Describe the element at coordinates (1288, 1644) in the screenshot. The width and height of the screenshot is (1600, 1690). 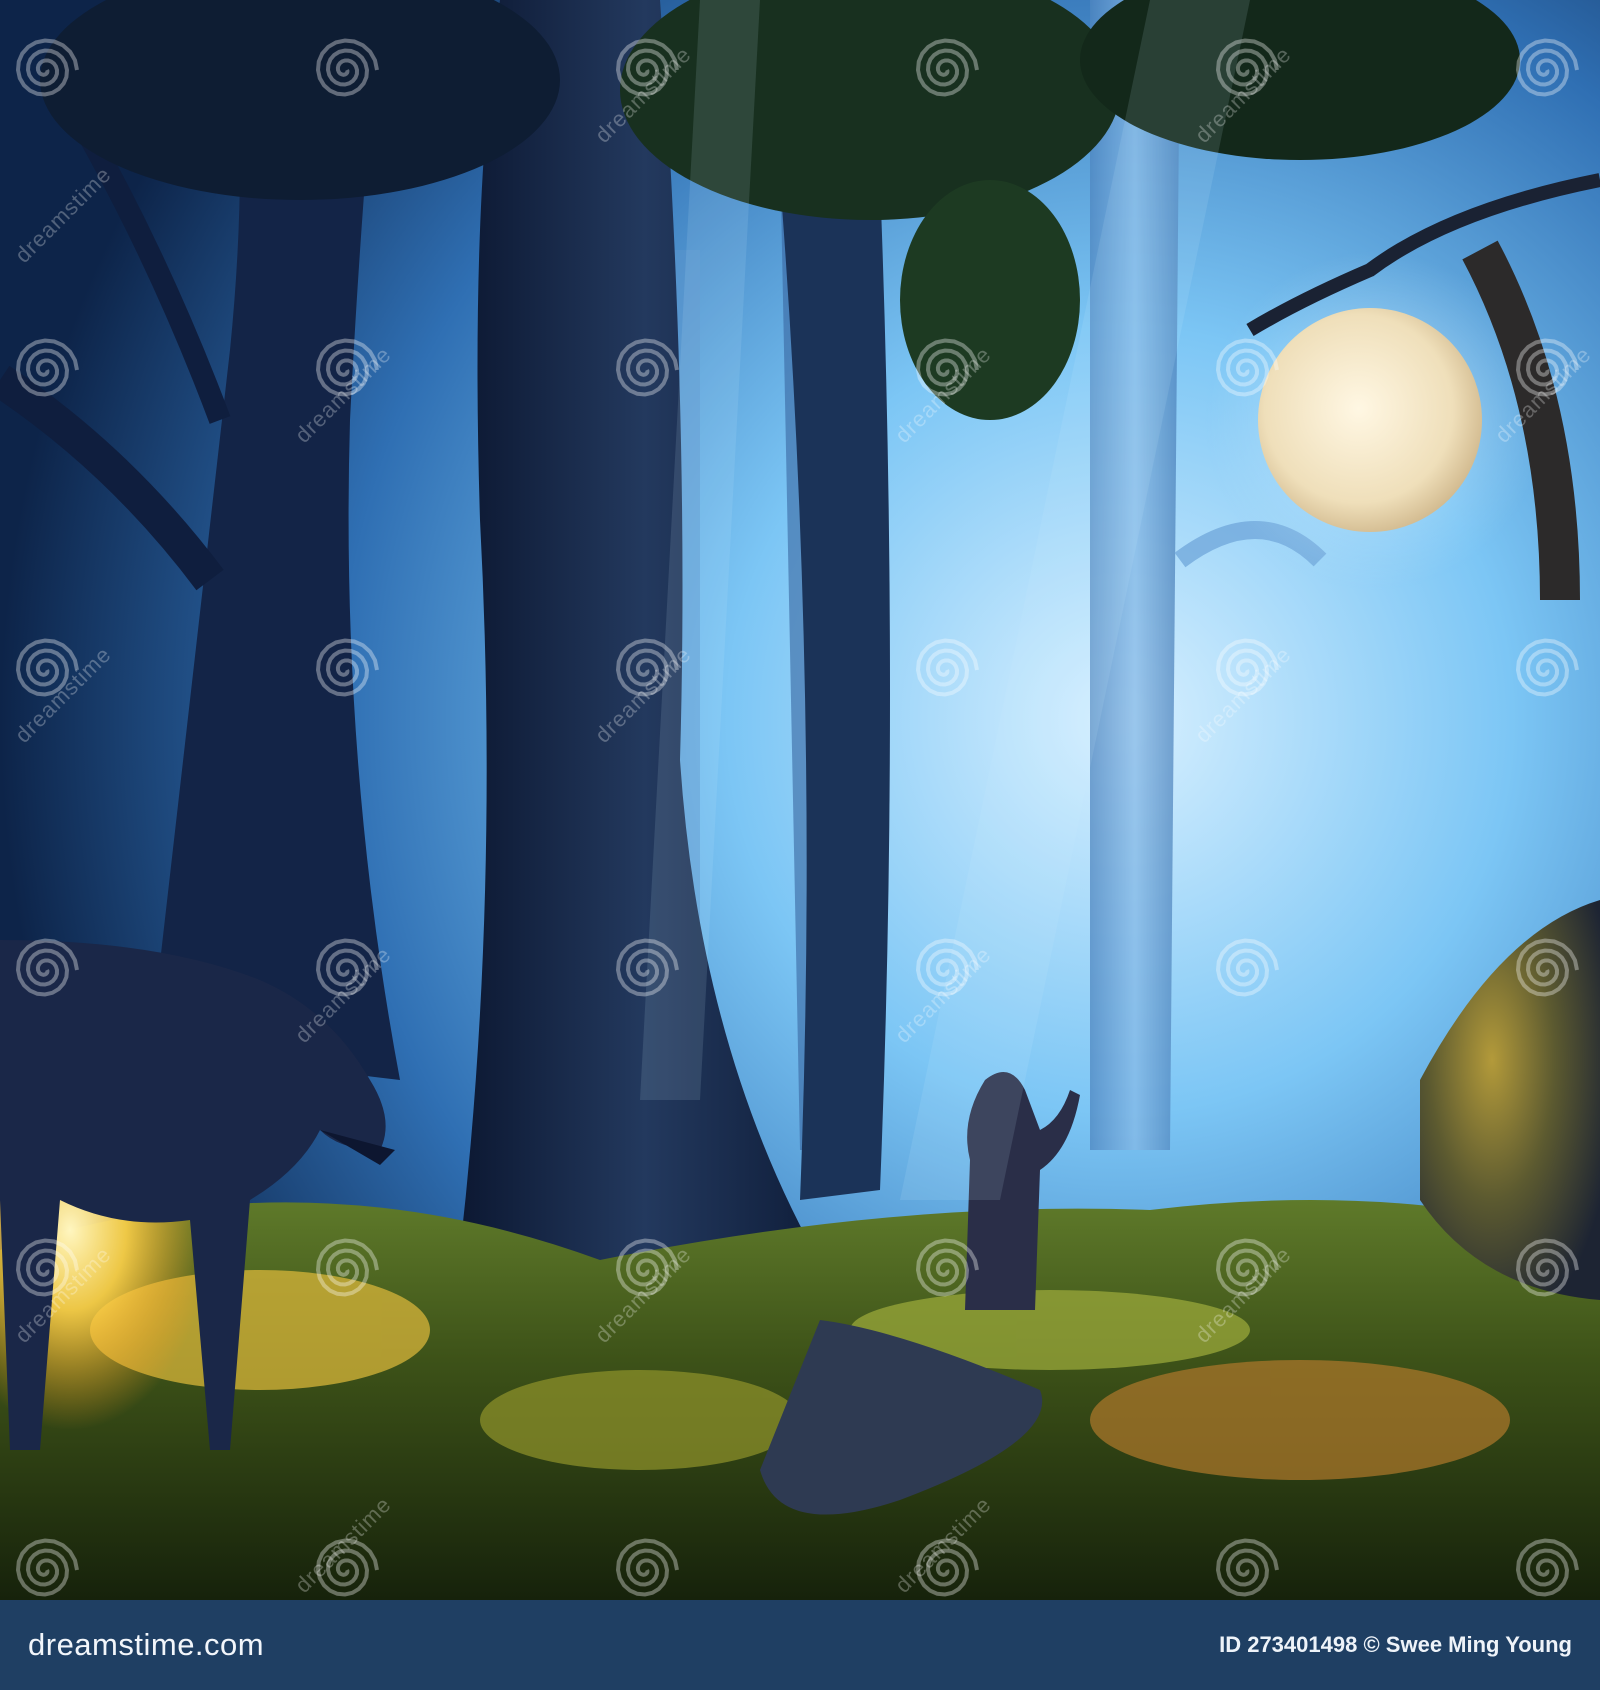
I see `image-id: ID 273401498` at that location.